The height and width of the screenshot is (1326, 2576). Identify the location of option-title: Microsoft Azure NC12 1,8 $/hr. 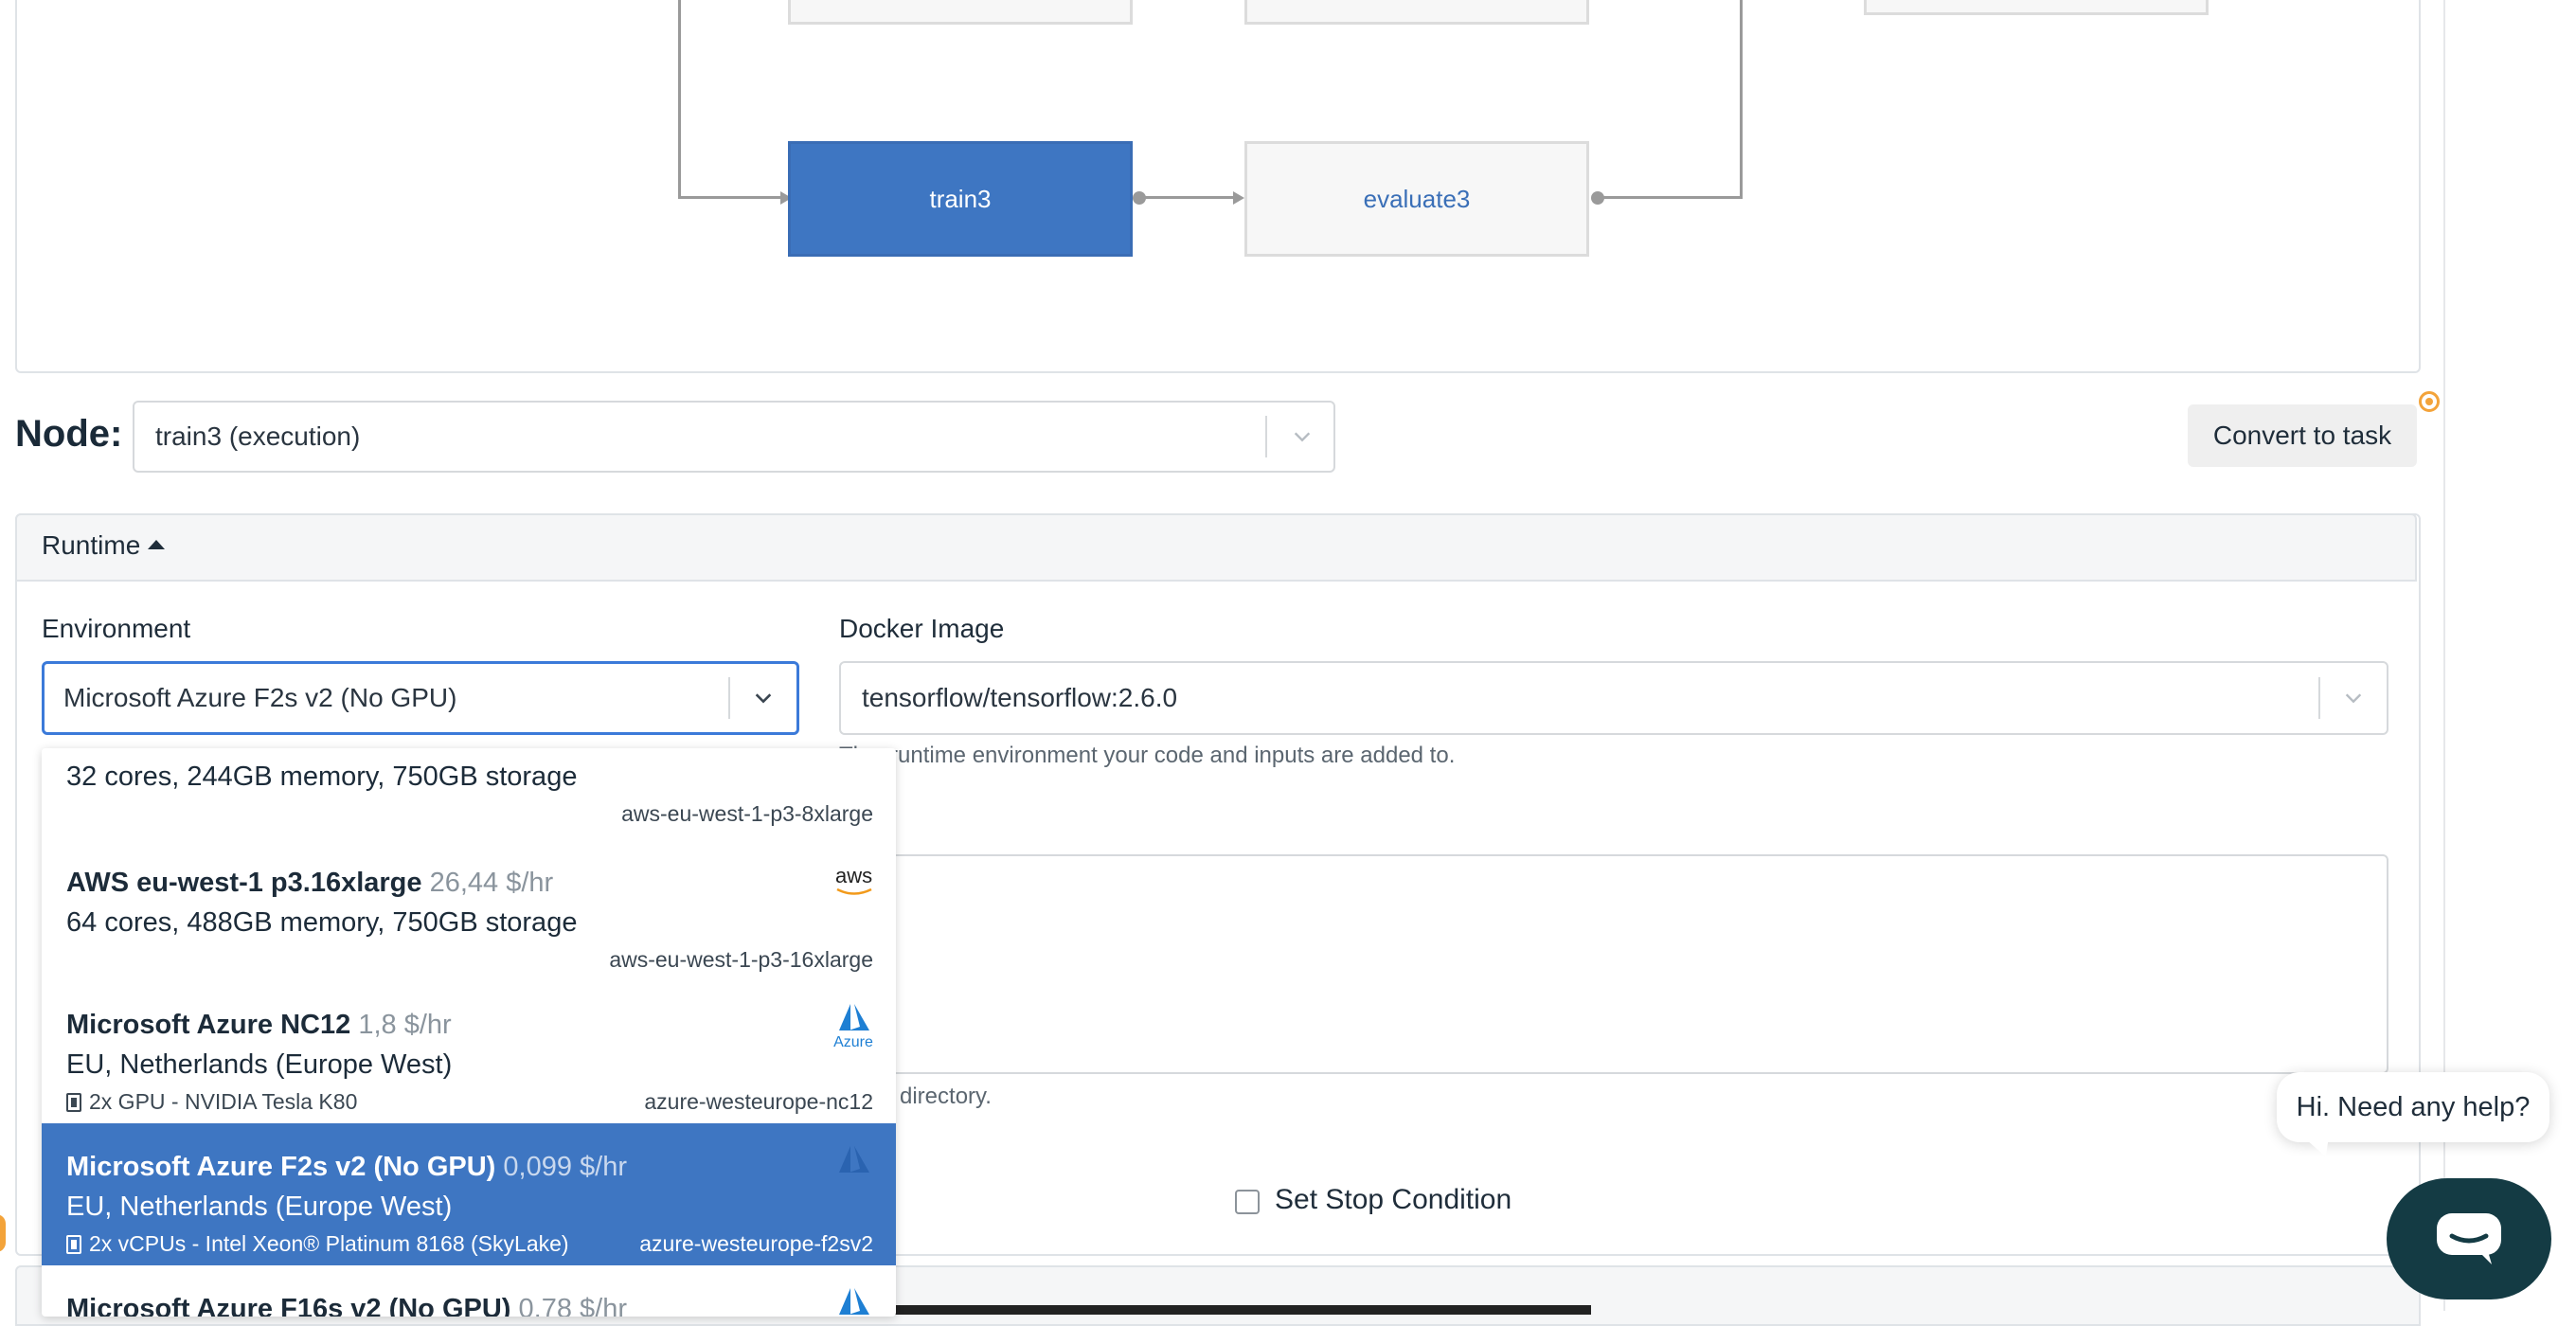
(259, 1025).